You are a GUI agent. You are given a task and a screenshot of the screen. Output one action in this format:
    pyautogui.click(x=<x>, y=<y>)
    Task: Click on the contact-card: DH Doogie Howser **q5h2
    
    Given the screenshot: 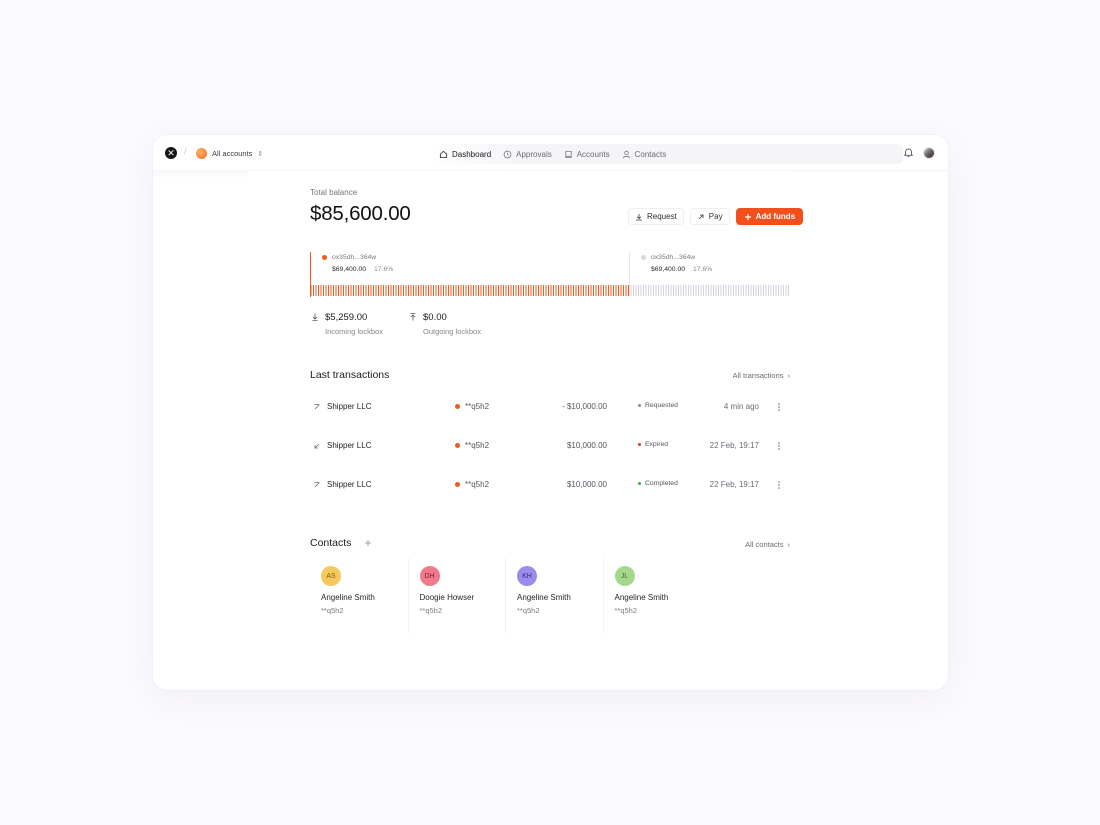 What is the action you would take?
    pyautogui.click(x=456, y=595)
    